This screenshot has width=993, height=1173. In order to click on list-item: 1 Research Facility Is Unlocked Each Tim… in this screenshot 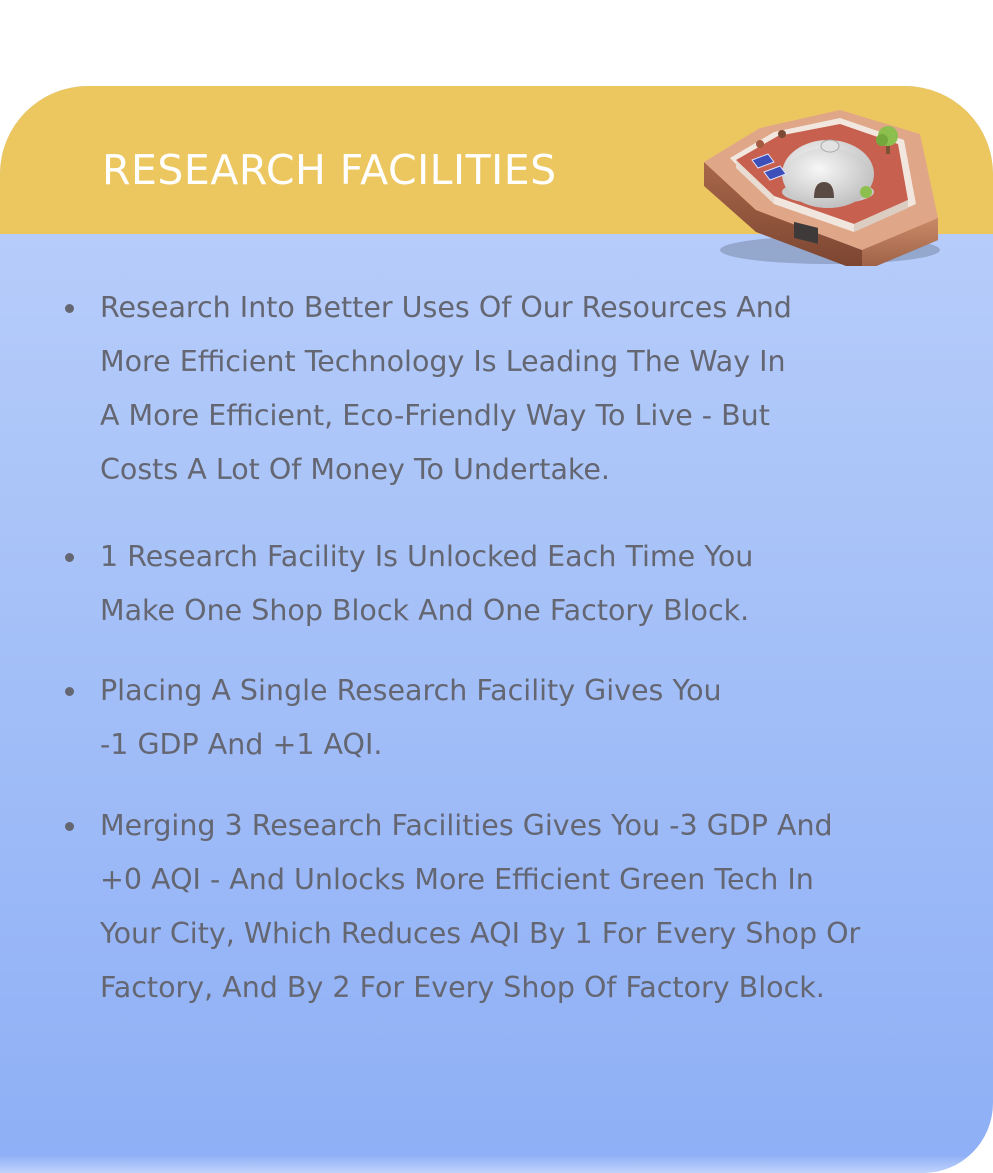, I will do `click(502, 584)`.